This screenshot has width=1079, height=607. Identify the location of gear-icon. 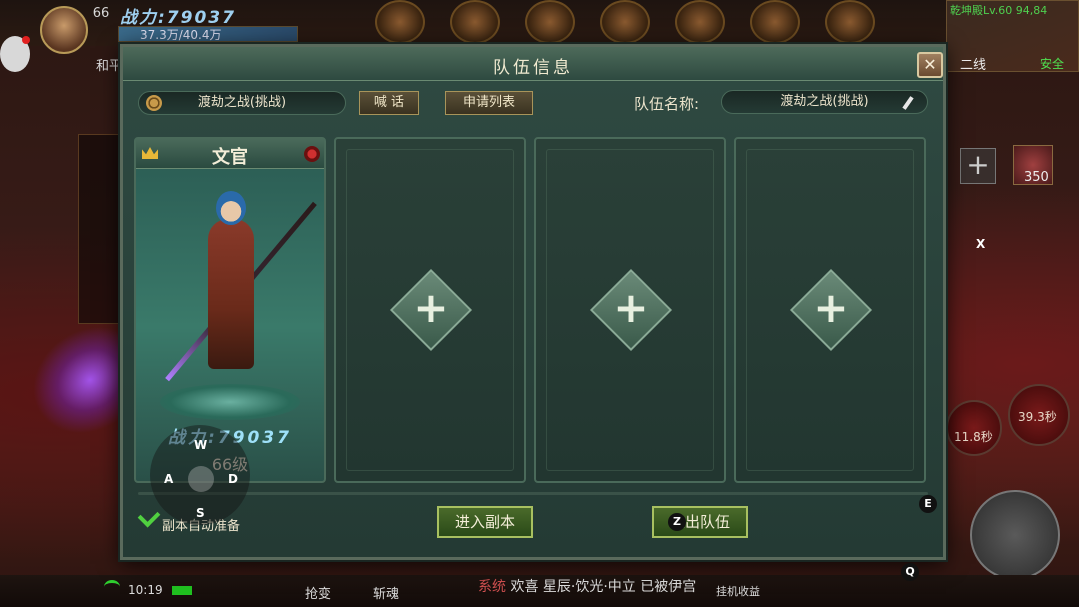
(154, 103).